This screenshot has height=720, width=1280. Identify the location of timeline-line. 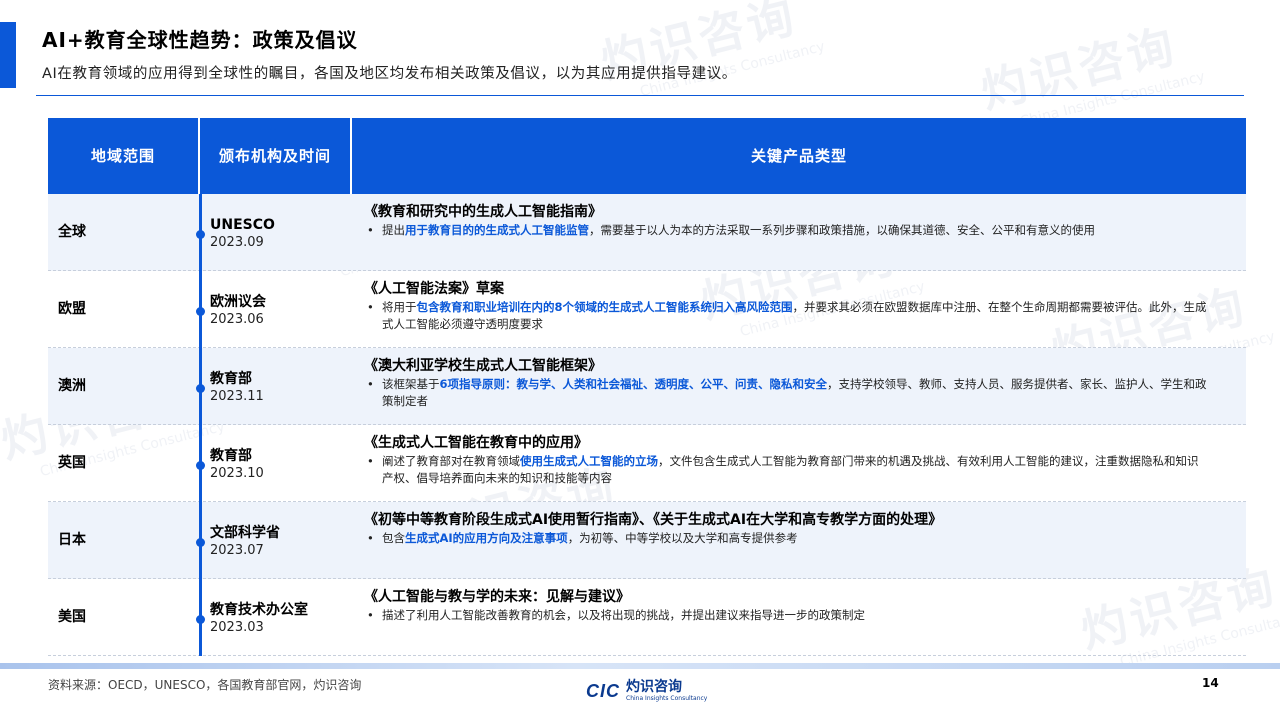
(200, 425).